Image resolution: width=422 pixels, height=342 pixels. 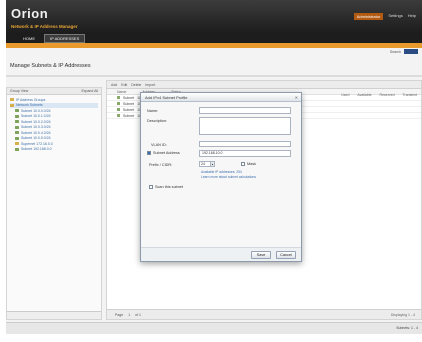 What do you see at coordinates (264, 85) in the screenshot?
I see `grid-toolbar: Add Edit Delete Import` at bounding box center [264, 85].